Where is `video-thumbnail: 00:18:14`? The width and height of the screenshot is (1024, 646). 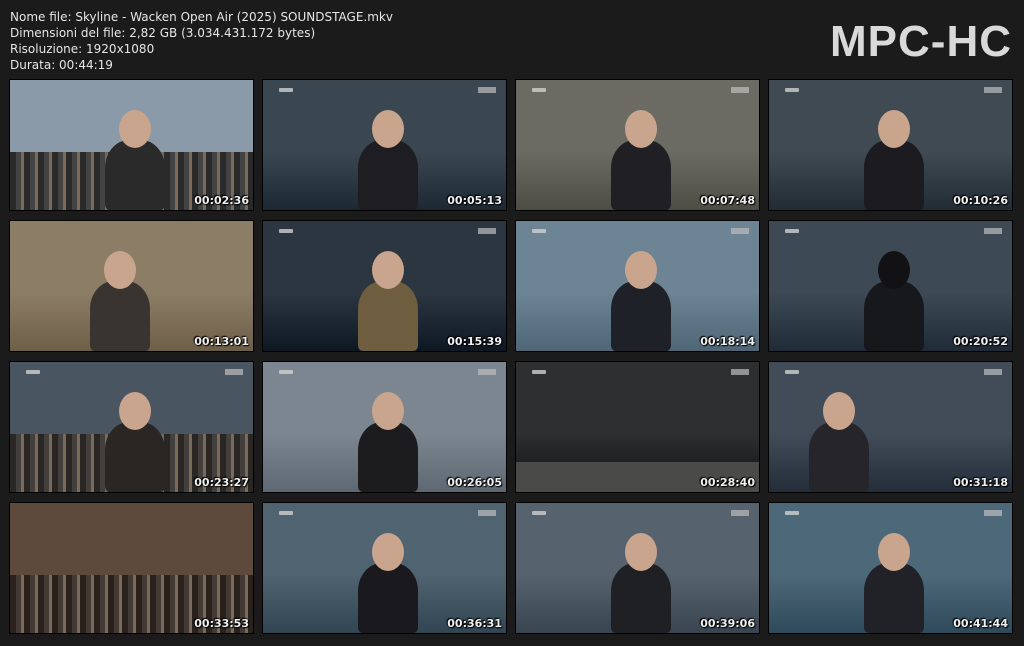
video-thumbnail: 00:18:14 is located at coordinates (637, 286).